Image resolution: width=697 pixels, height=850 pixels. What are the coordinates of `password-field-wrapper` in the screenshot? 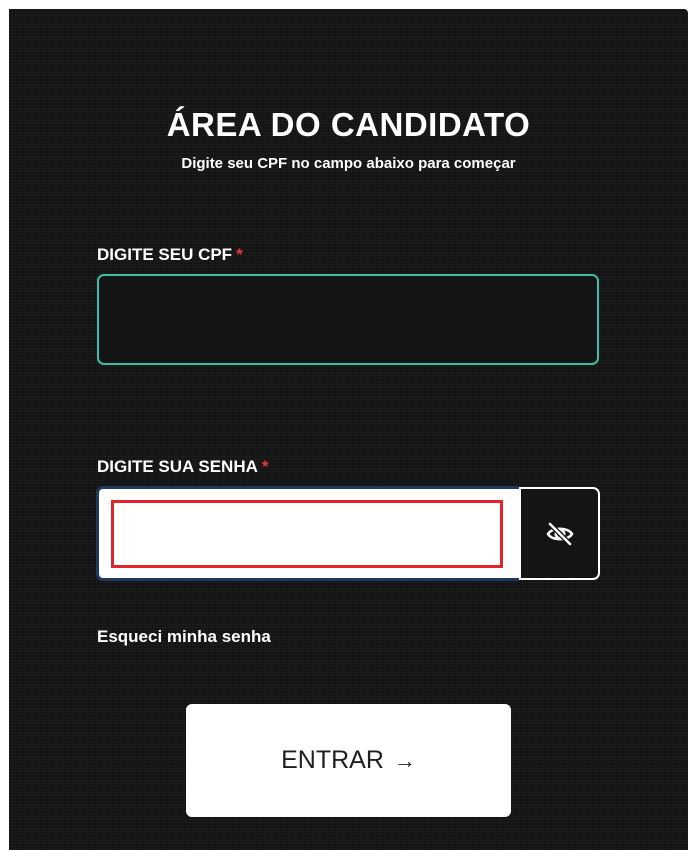 It's located at (307, 533).